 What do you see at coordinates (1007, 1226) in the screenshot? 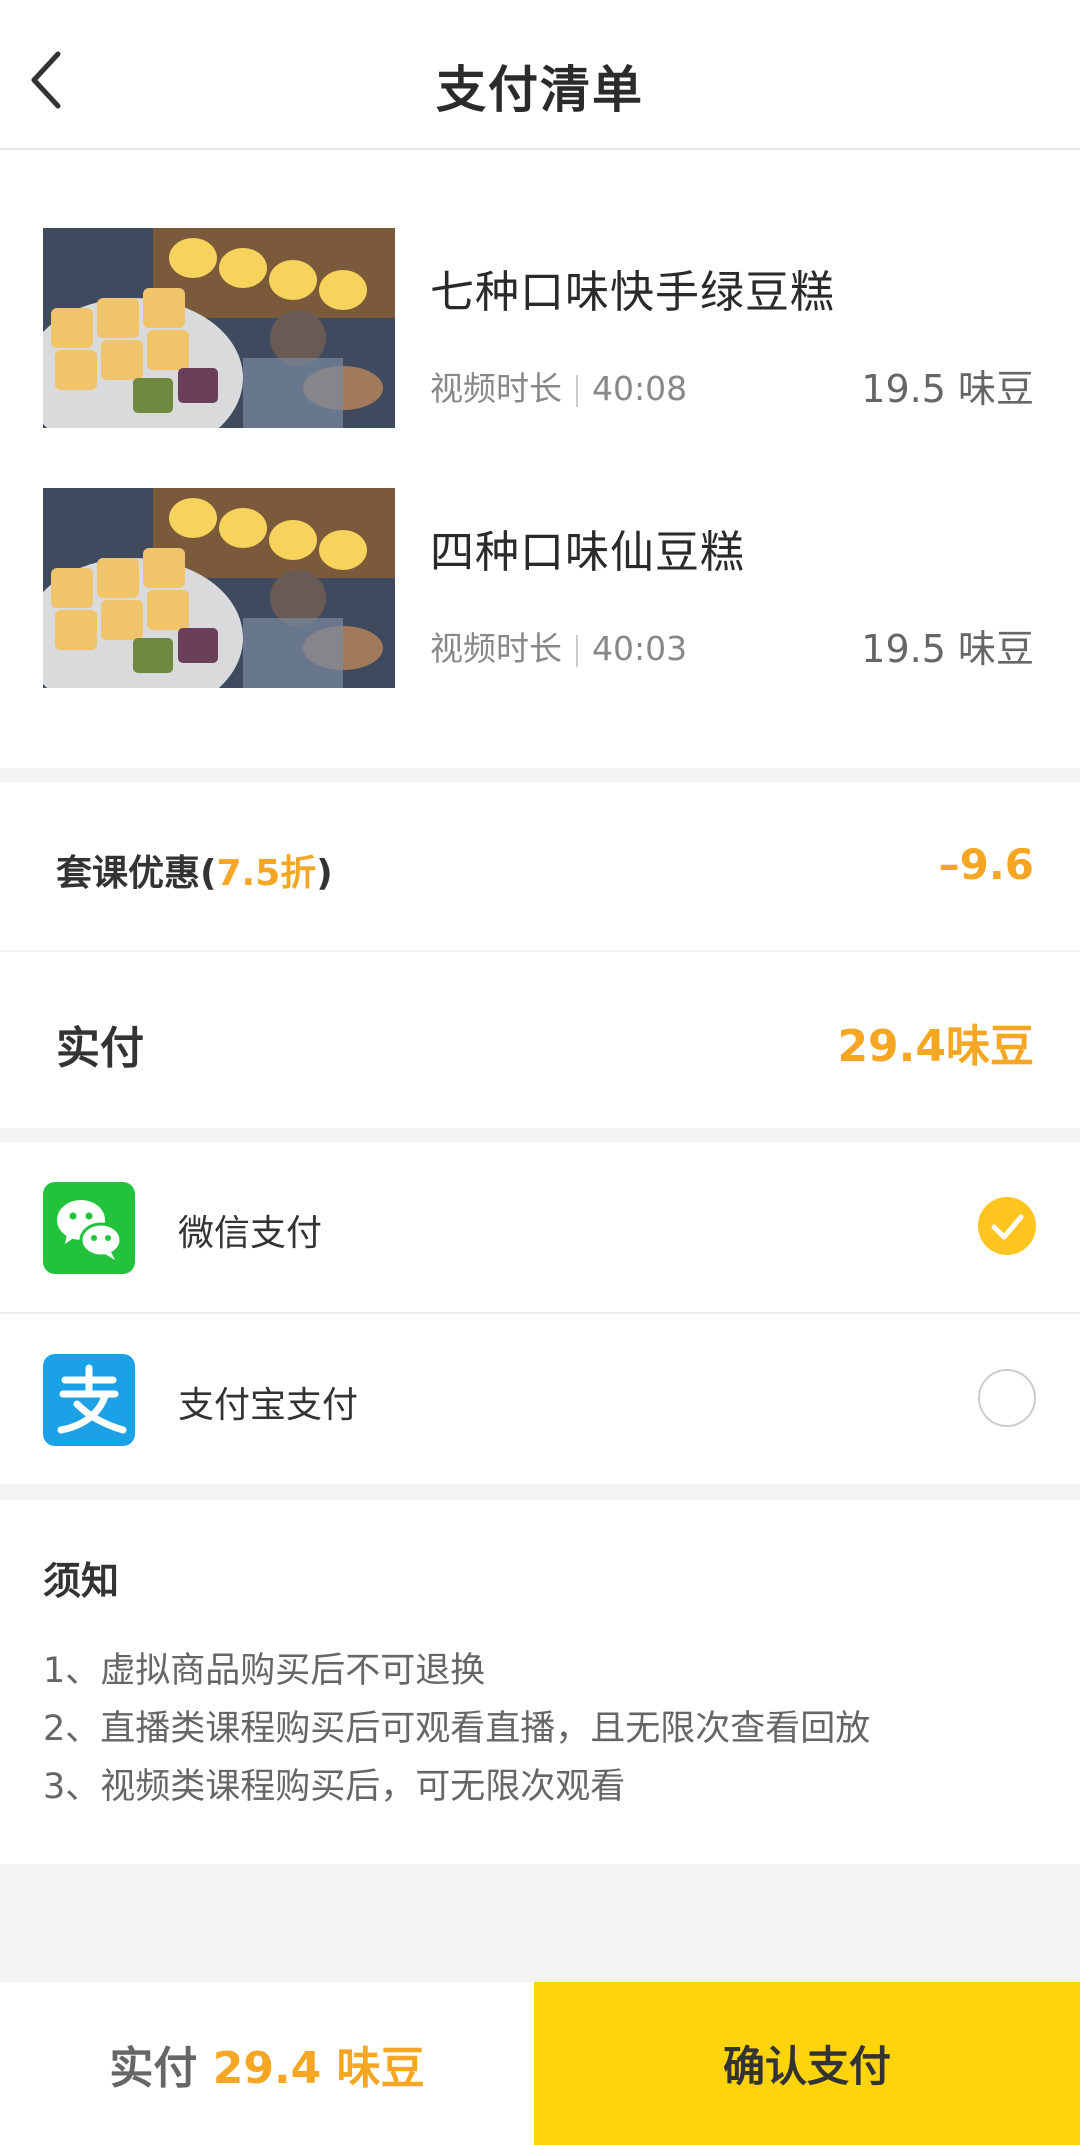
I see `selected-check-icon` at bounding box center [1007, 1226].